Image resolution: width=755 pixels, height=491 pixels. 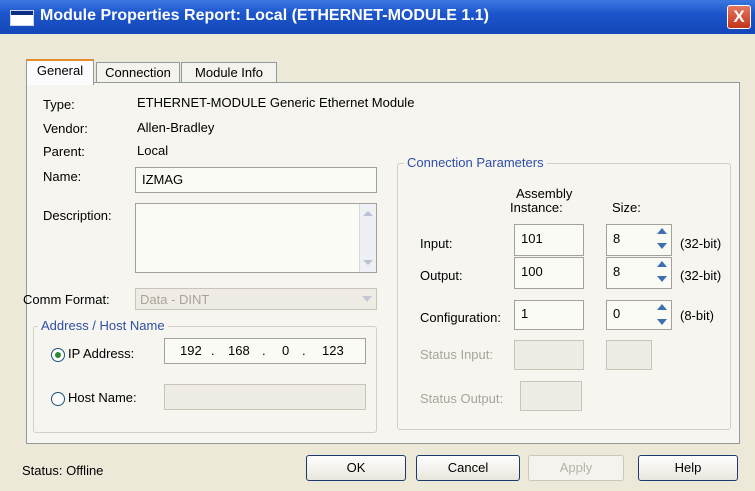 What do you see at coordinates (77, 215) in the screenshot?
I see `description-label: Description:` at bounding box center [77, 215].